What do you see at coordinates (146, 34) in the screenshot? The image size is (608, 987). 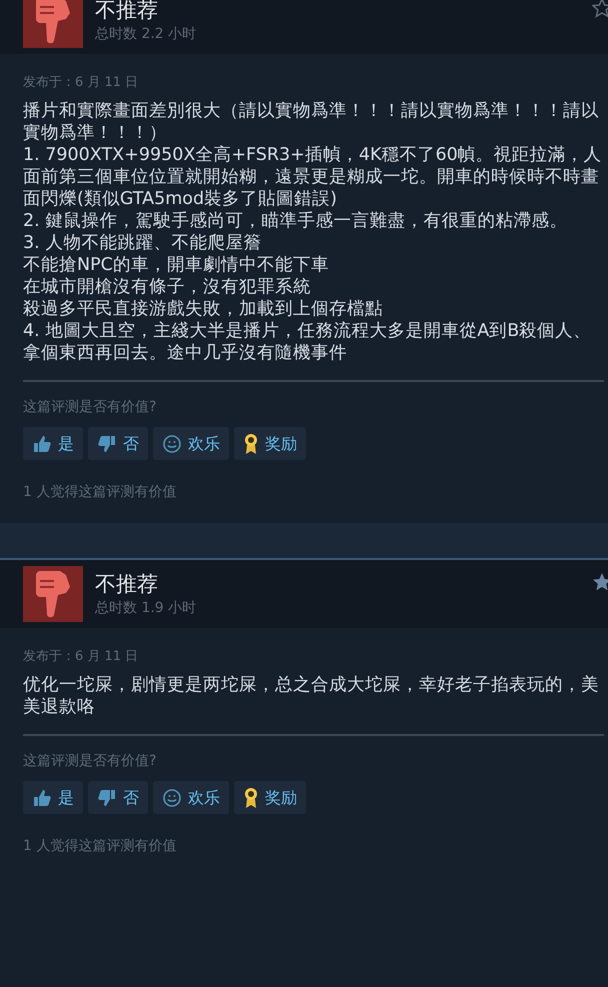 I see `playtime-text: 总时数 2.2 小时` at bounding box center [146, 34].